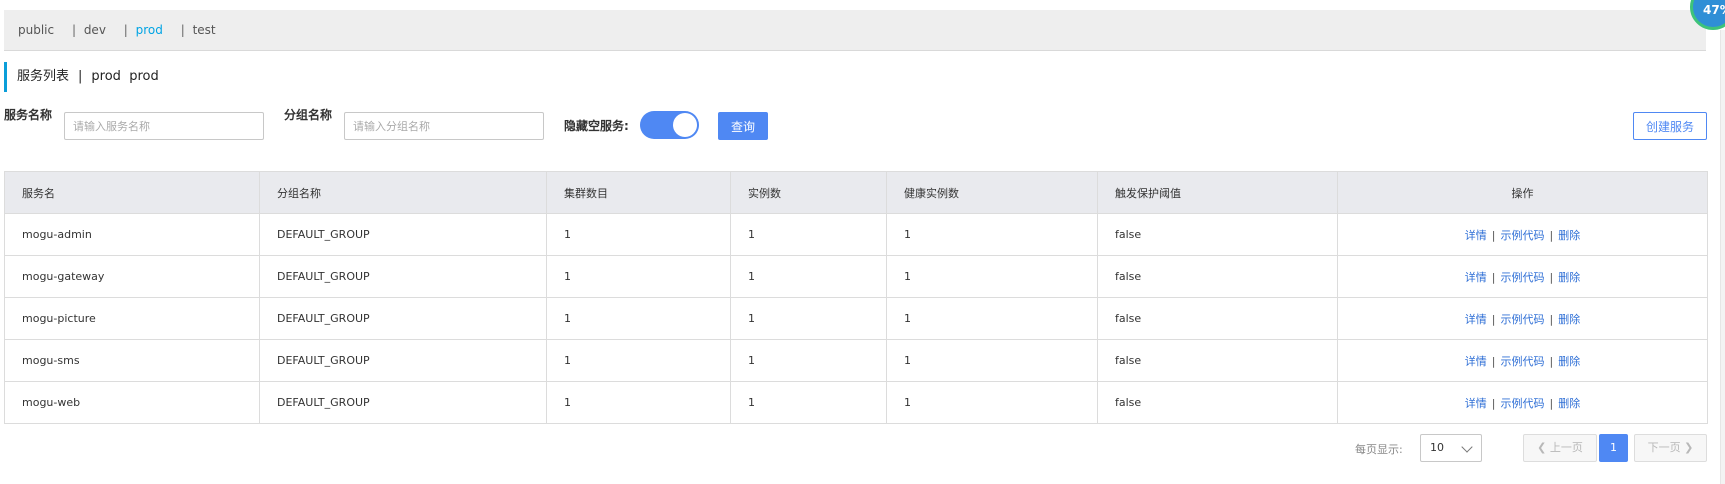 The height and width of the screenshot is (484, 1725). I want to click on prev-page-label: 上一页, so click(1566, 447).